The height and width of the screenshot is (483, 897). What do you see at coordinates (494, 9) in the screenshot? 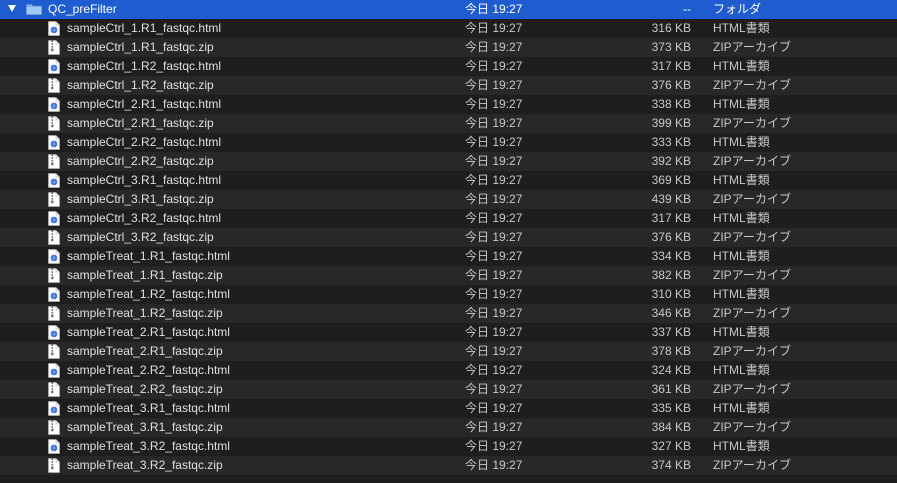
I see `folder-date: 今日 19:27` at bounding box center [494, 9].